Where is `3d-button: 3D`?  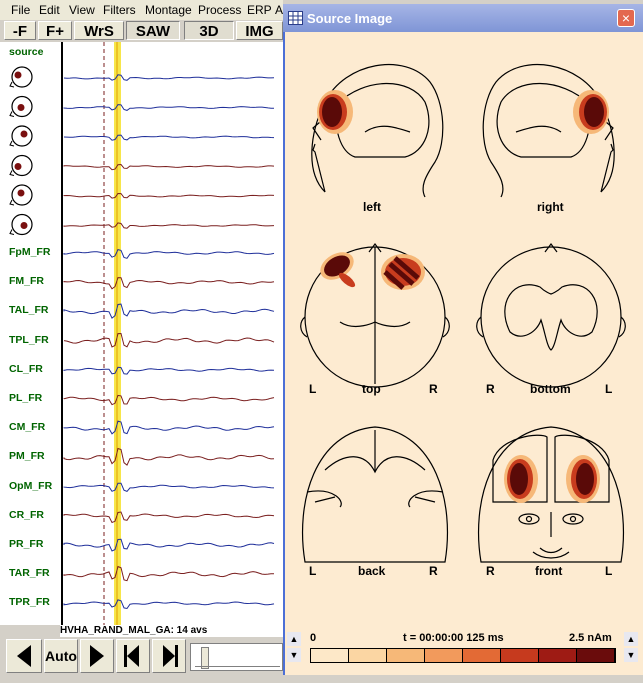 3d-button: 3D is located at coordinates (209, 30).